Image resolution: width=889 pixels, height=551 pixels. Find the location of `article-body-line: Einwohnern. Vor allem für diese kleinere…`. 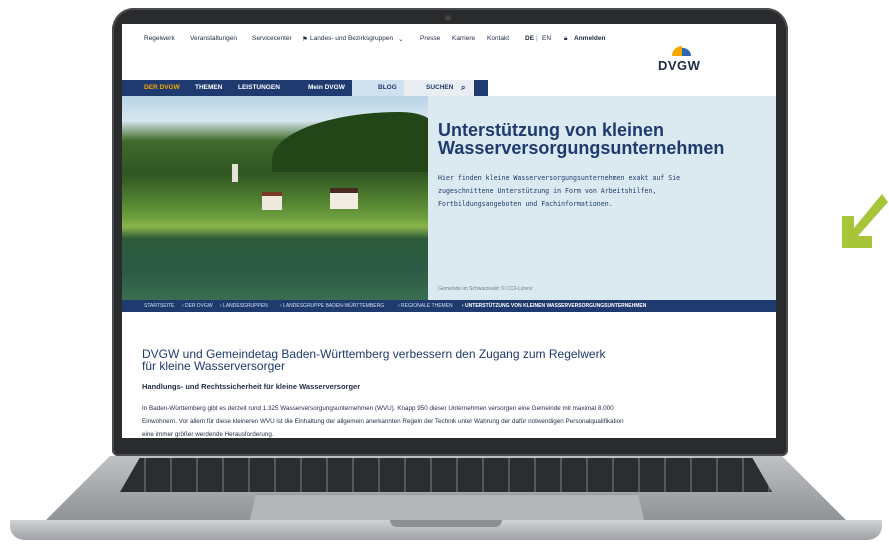

article-body-line: Einwohnern. Vor allem für diese kleinere… is located at coordinates (383, 421).